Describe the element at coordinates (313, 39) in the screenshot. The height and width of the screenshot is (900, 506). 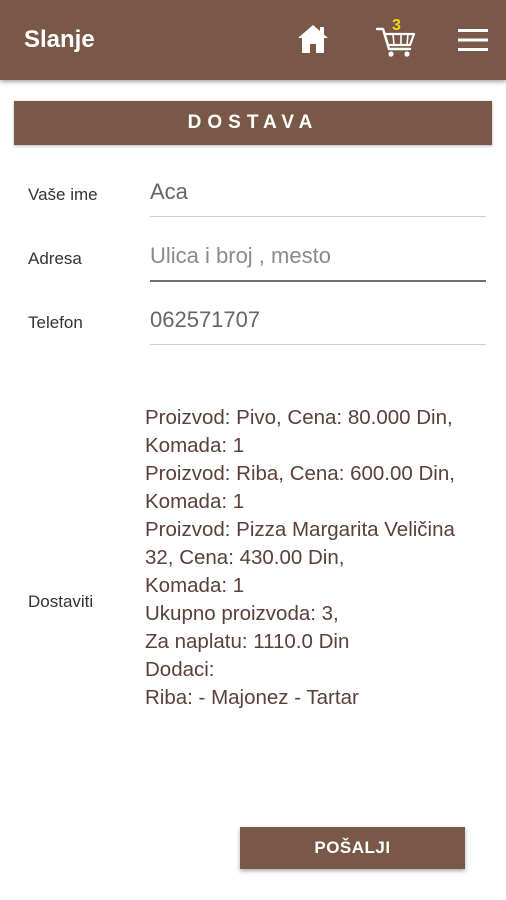
I see `home-icon` at that location.